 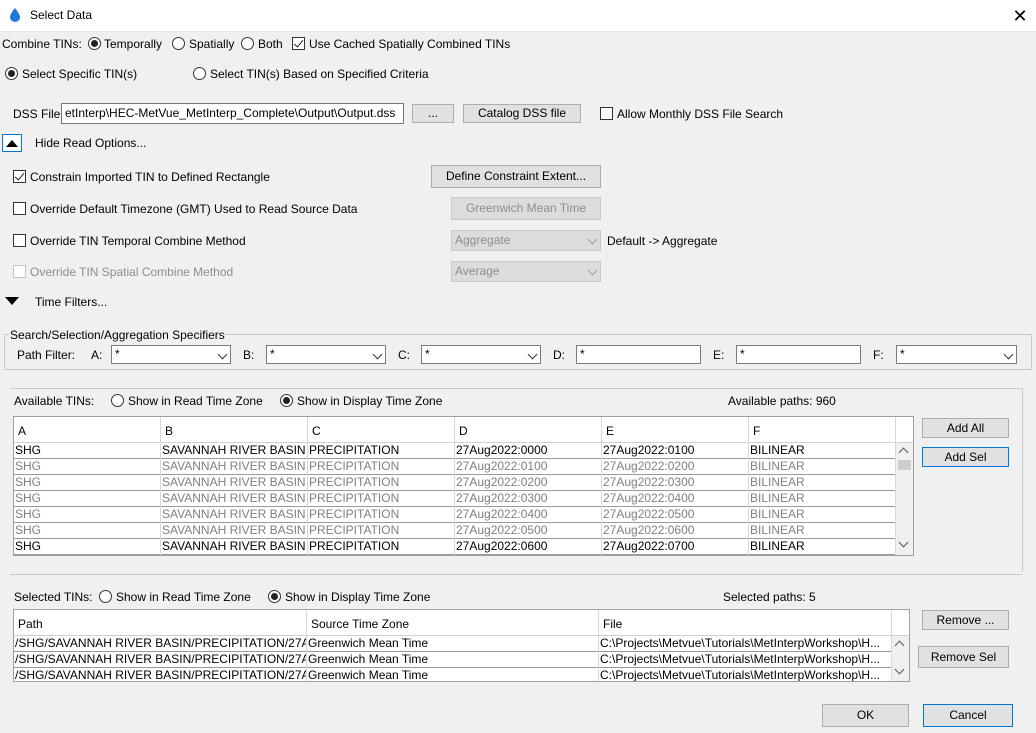 What do you see at coordinates (963, 657) in the screenshot?
I see `remove-sel-button: Remove Sel` at bounding box center [963, 657].